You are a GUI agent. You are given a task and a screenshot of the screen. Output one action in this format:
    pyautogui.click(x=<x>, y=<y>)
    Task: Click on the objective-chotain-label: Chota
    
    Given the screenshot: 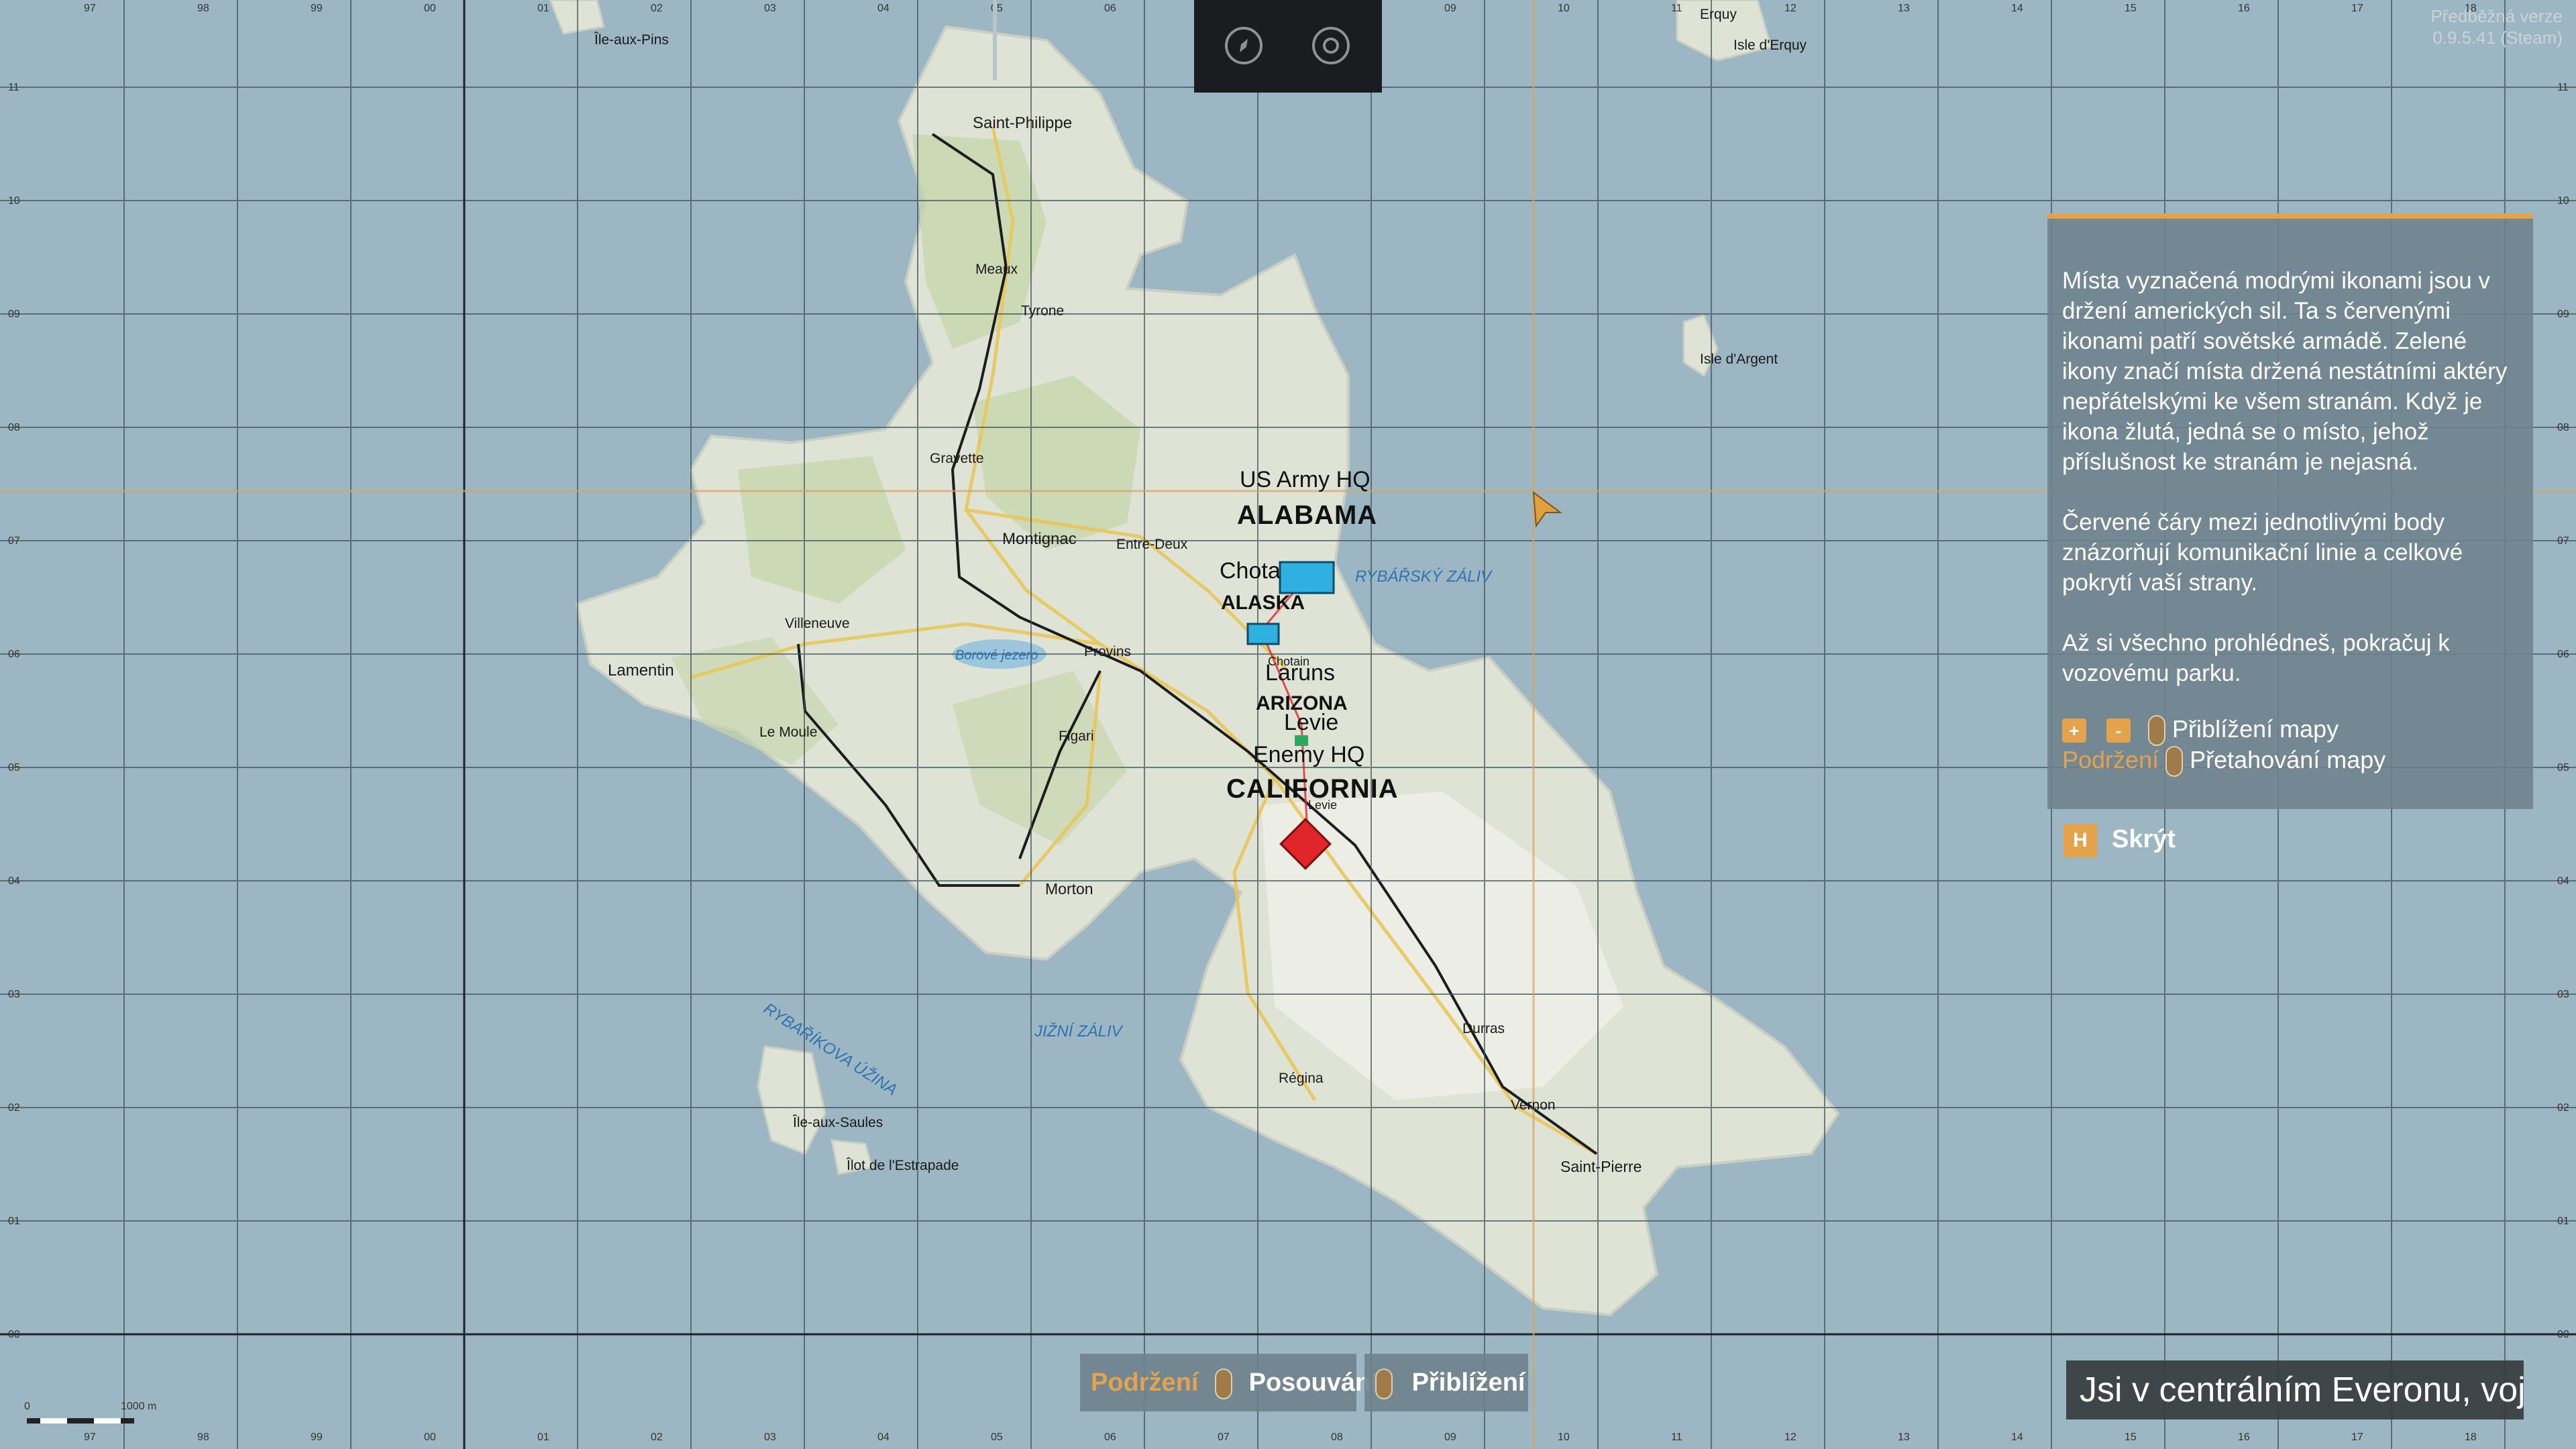 What is the action you would take?
    pyautogui.click(x=1250, y=571)
    